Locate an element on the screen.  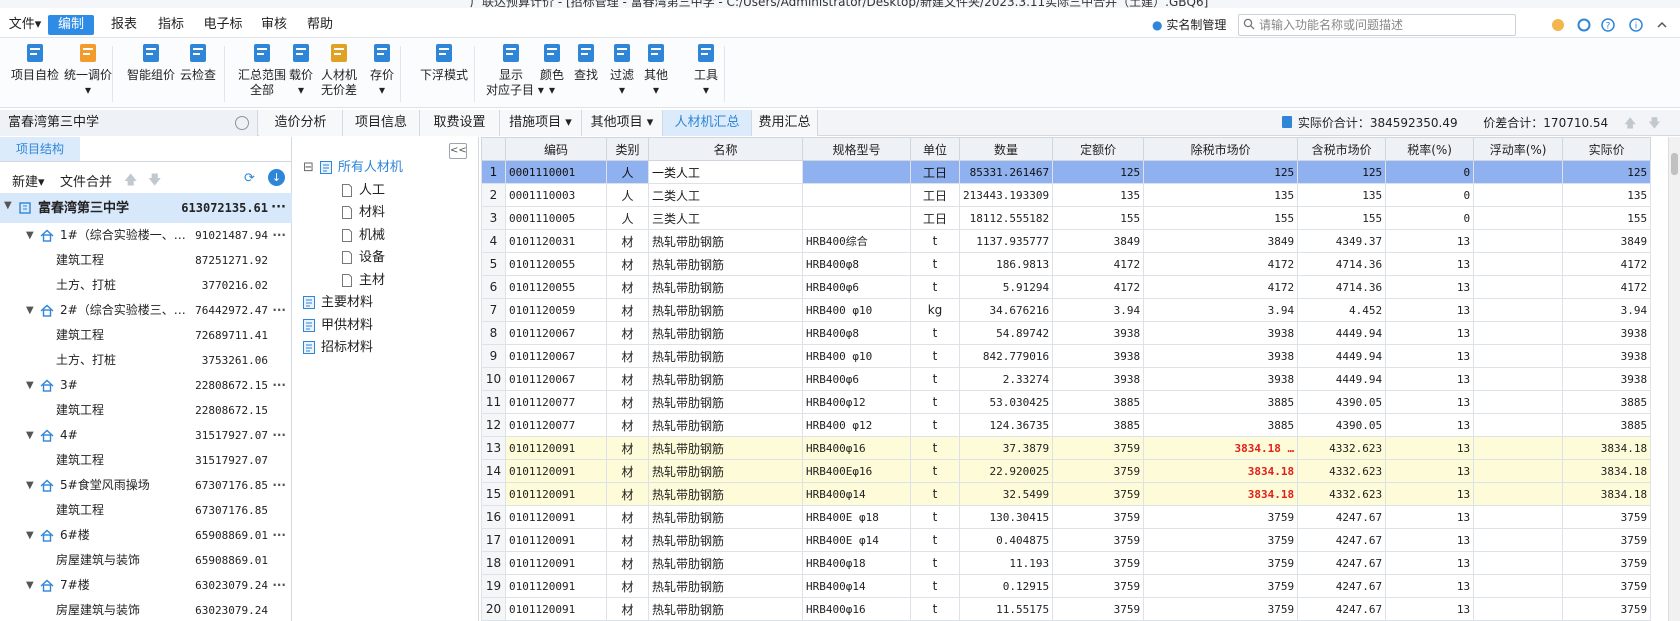
table-cell-n: 10 is located at coordinates (493, 379).